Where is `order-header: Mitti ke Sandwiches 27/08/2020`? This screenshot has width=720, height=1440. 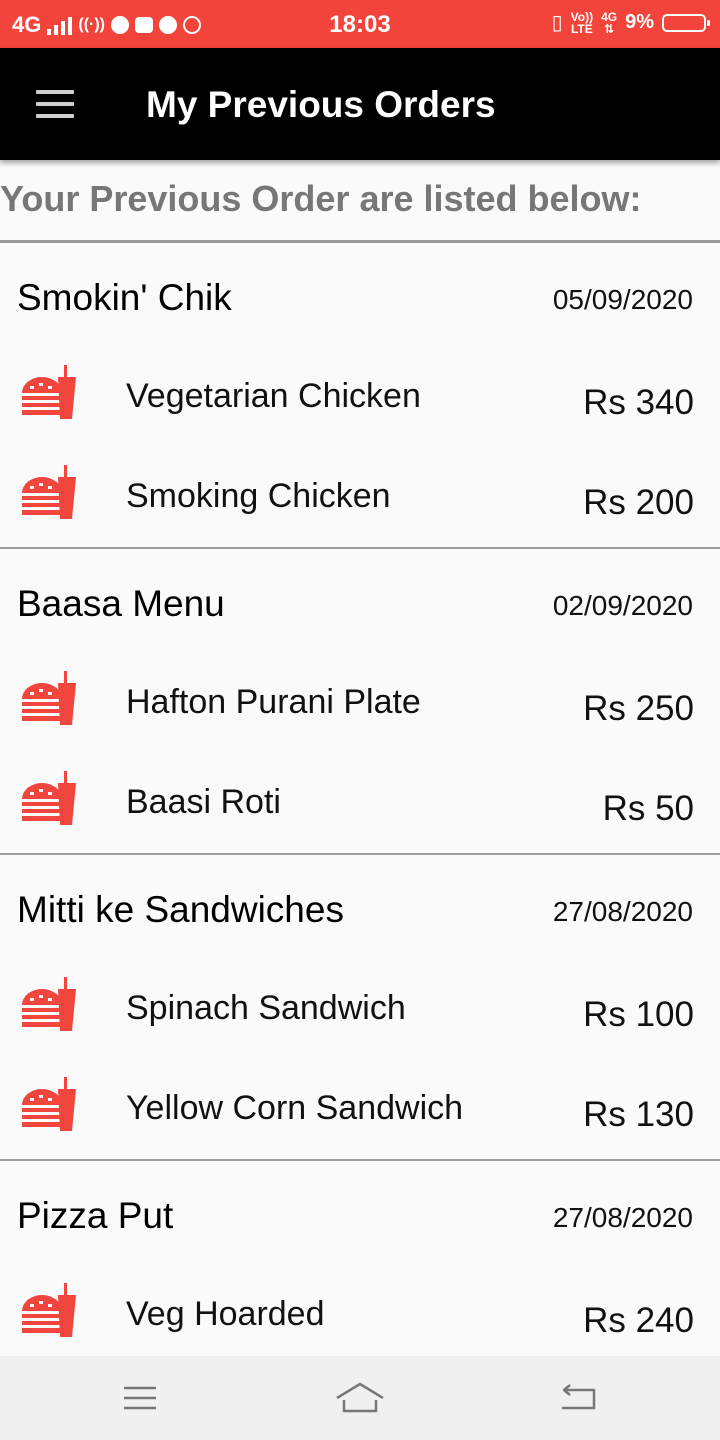
order-header: Mitti ke Sandwiches 27/08/2020 is located at coordinates (360, 907).